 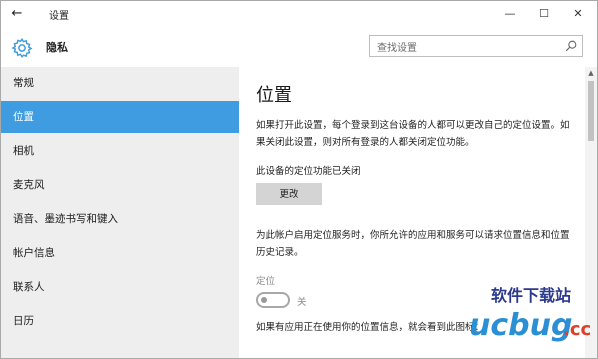 What do you see at coordinates (274, 95) in the screenshot?
I see `page-title: 位置` at bounding box center [274, 95].